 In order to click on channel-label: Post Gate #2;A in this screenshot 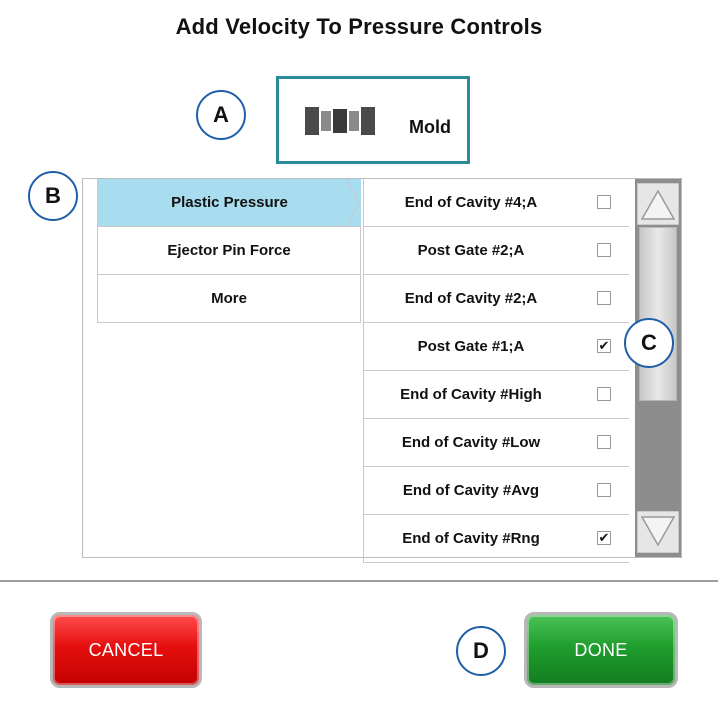, I will do `click(471, 250)`.